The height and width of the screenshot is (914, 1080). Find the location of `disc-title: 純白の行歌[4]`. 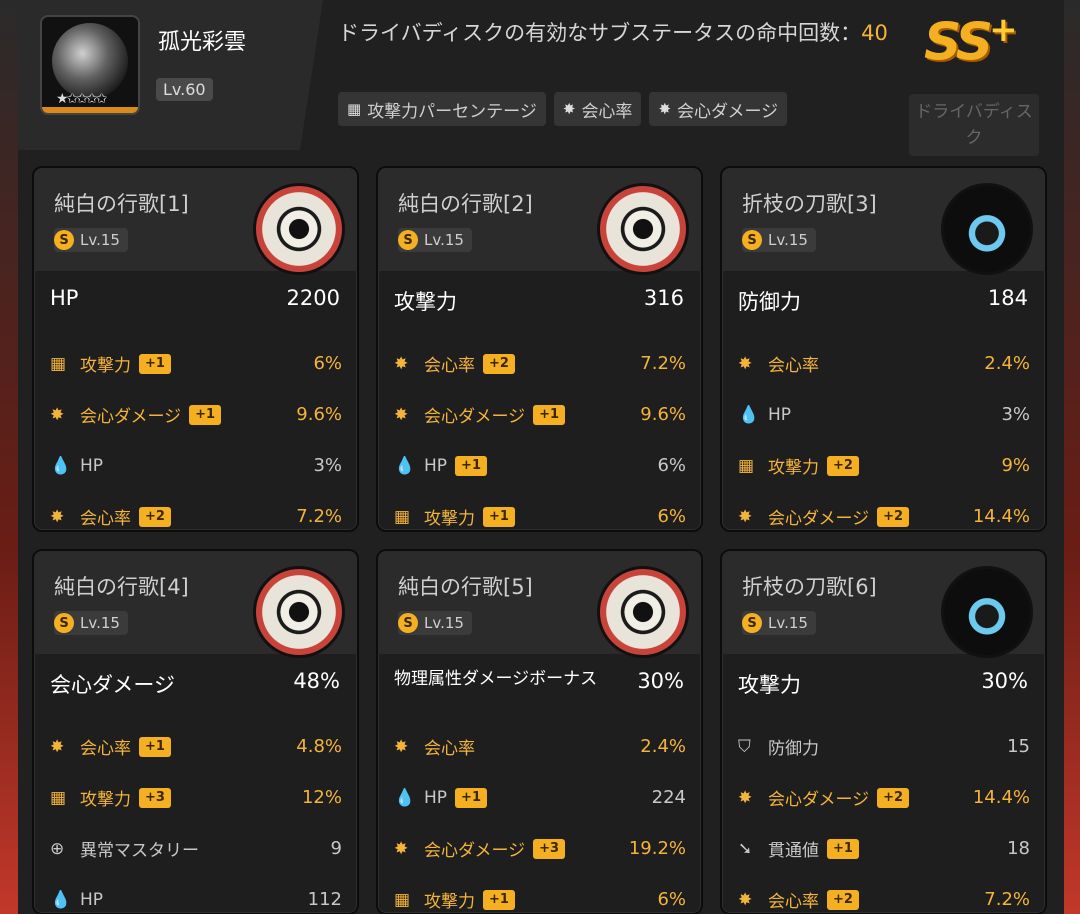

disc-title: 純白の行歌[4] is located at coordinates (121, 587).